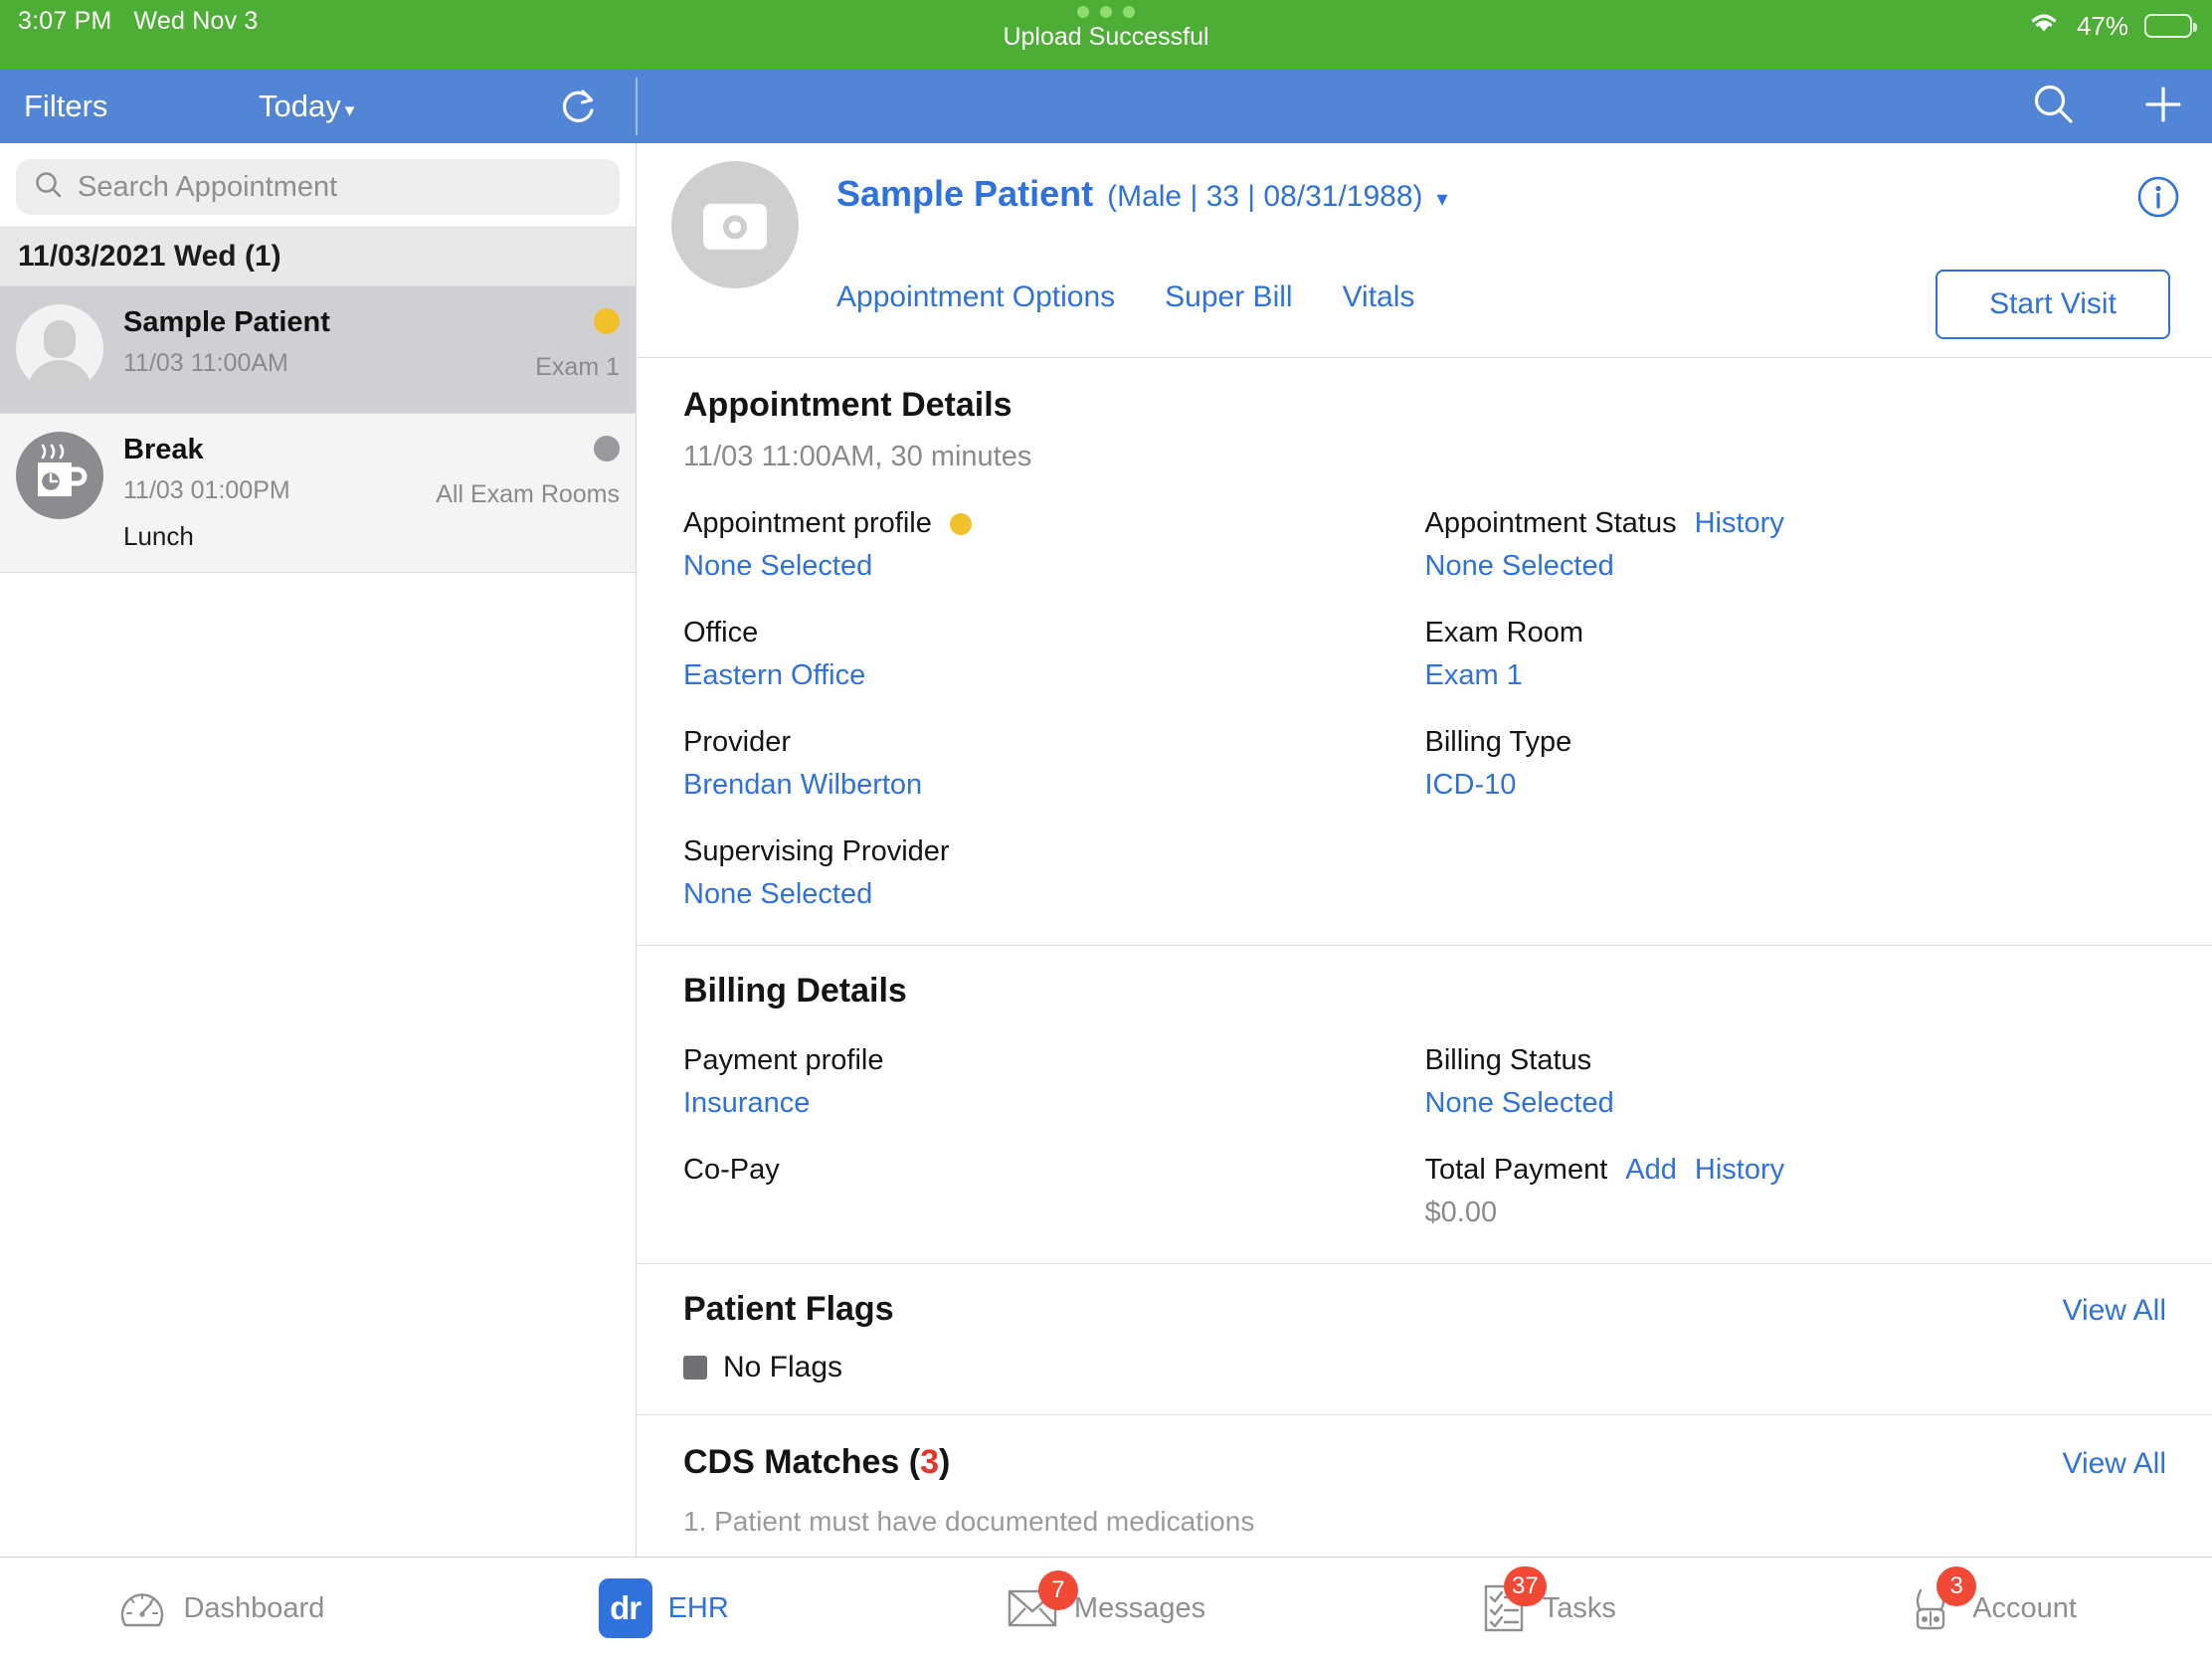 The height and width of the screenshot is (1659, 2212). I want to click on appointment-time: 11/03 11:00AM, so click(205, 363).